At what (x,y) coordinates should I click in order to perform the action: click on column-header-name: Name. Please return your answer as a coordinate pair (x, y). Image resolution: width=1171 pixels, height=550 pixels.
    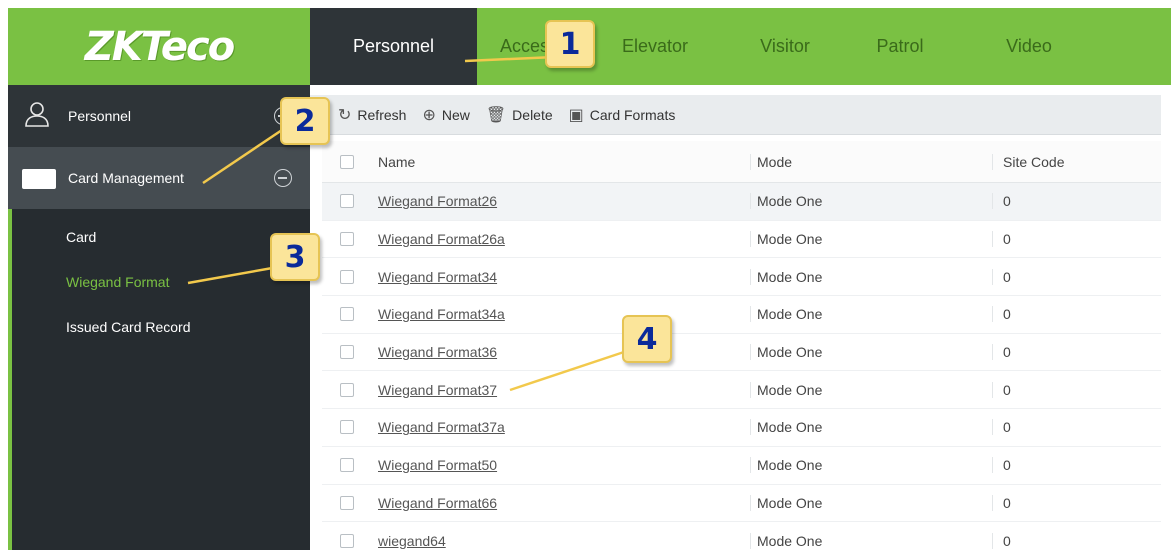
    Looking at the image, I should click on (561, 162).